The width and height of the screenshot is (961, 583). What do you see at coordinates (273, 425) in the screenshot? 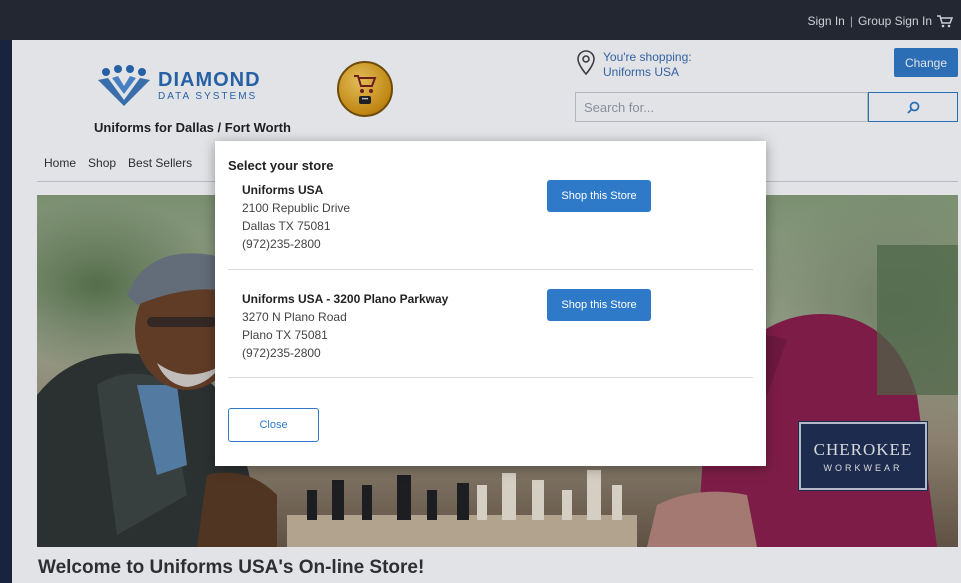
I see `close-button: Close` at bounding box center [273, 425].